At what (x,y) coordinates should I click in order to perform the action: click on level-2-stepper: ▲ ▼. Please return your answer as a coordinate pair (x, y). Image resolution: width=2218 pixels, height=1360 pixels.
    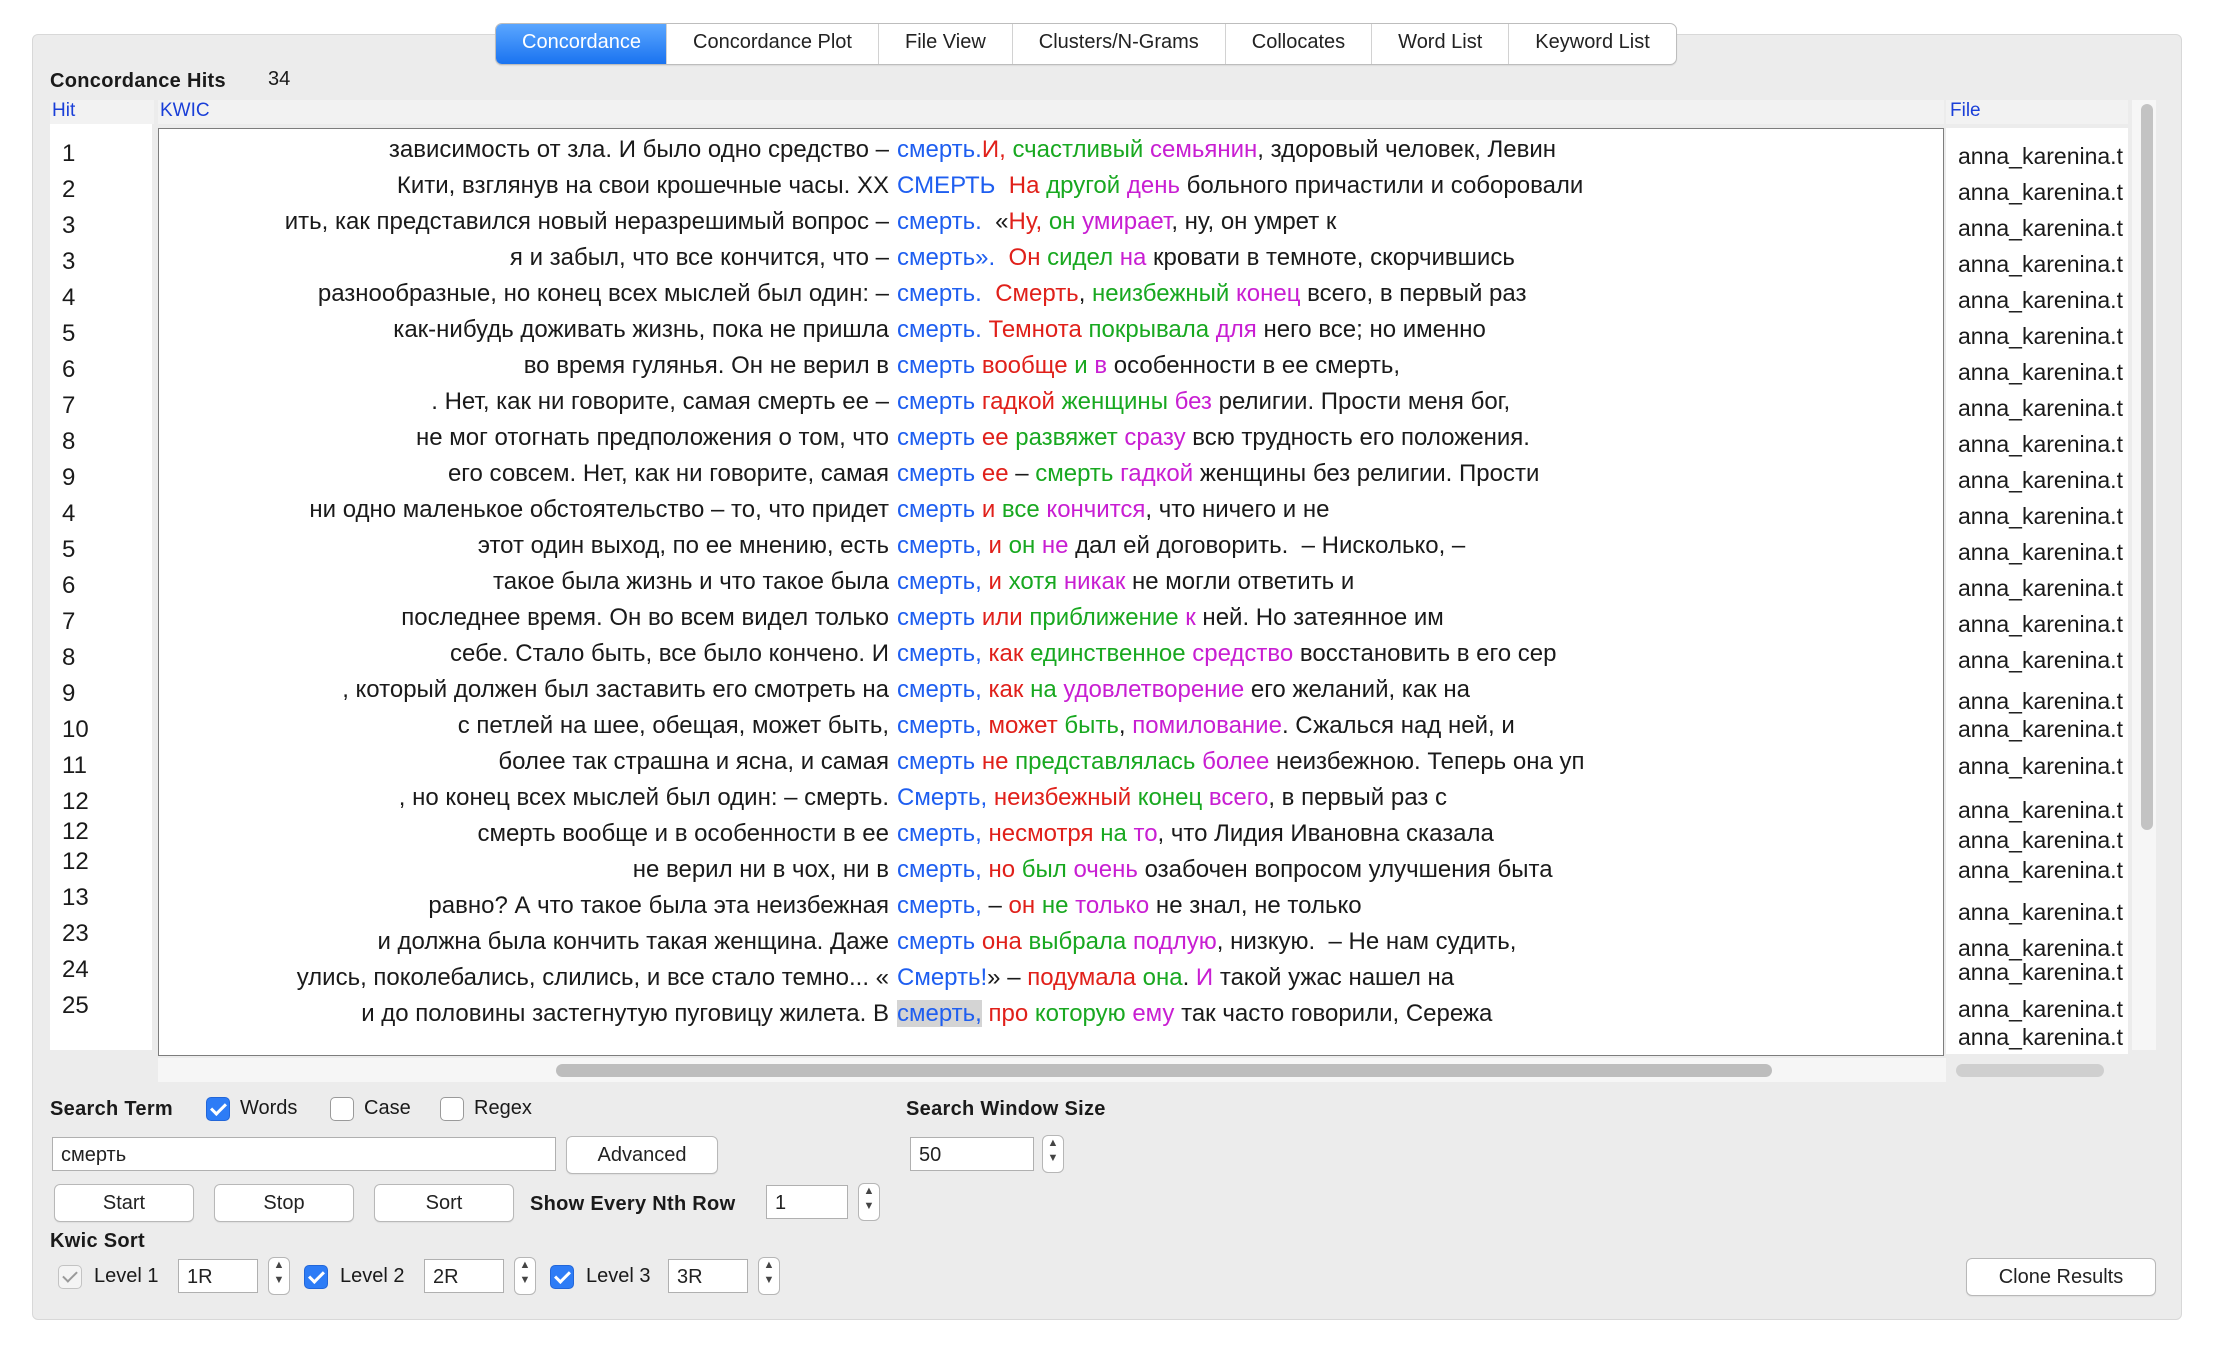
    Looking at the image, I should click on (525, 1276).